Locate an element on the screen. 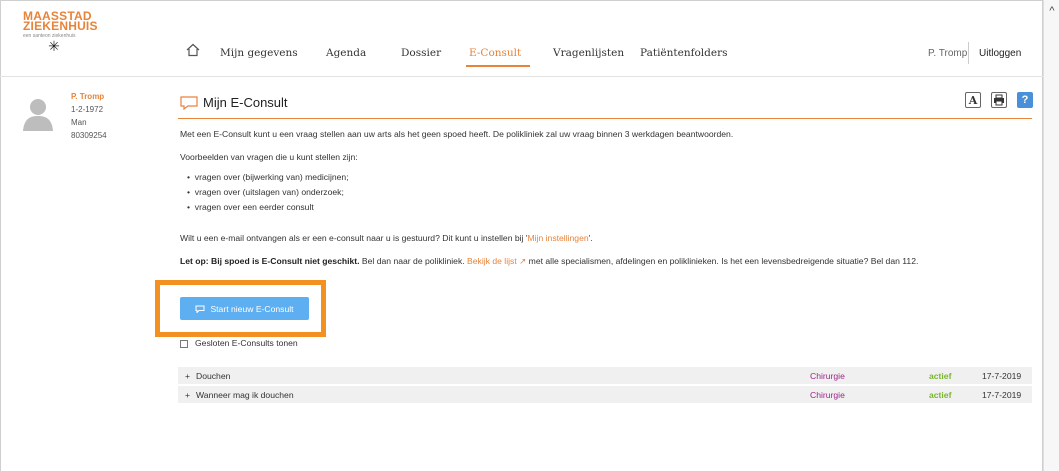 This screenshot has width=1059, height=471. list-item: • vragen over een eerder consult is located at coordinates (250, 207).